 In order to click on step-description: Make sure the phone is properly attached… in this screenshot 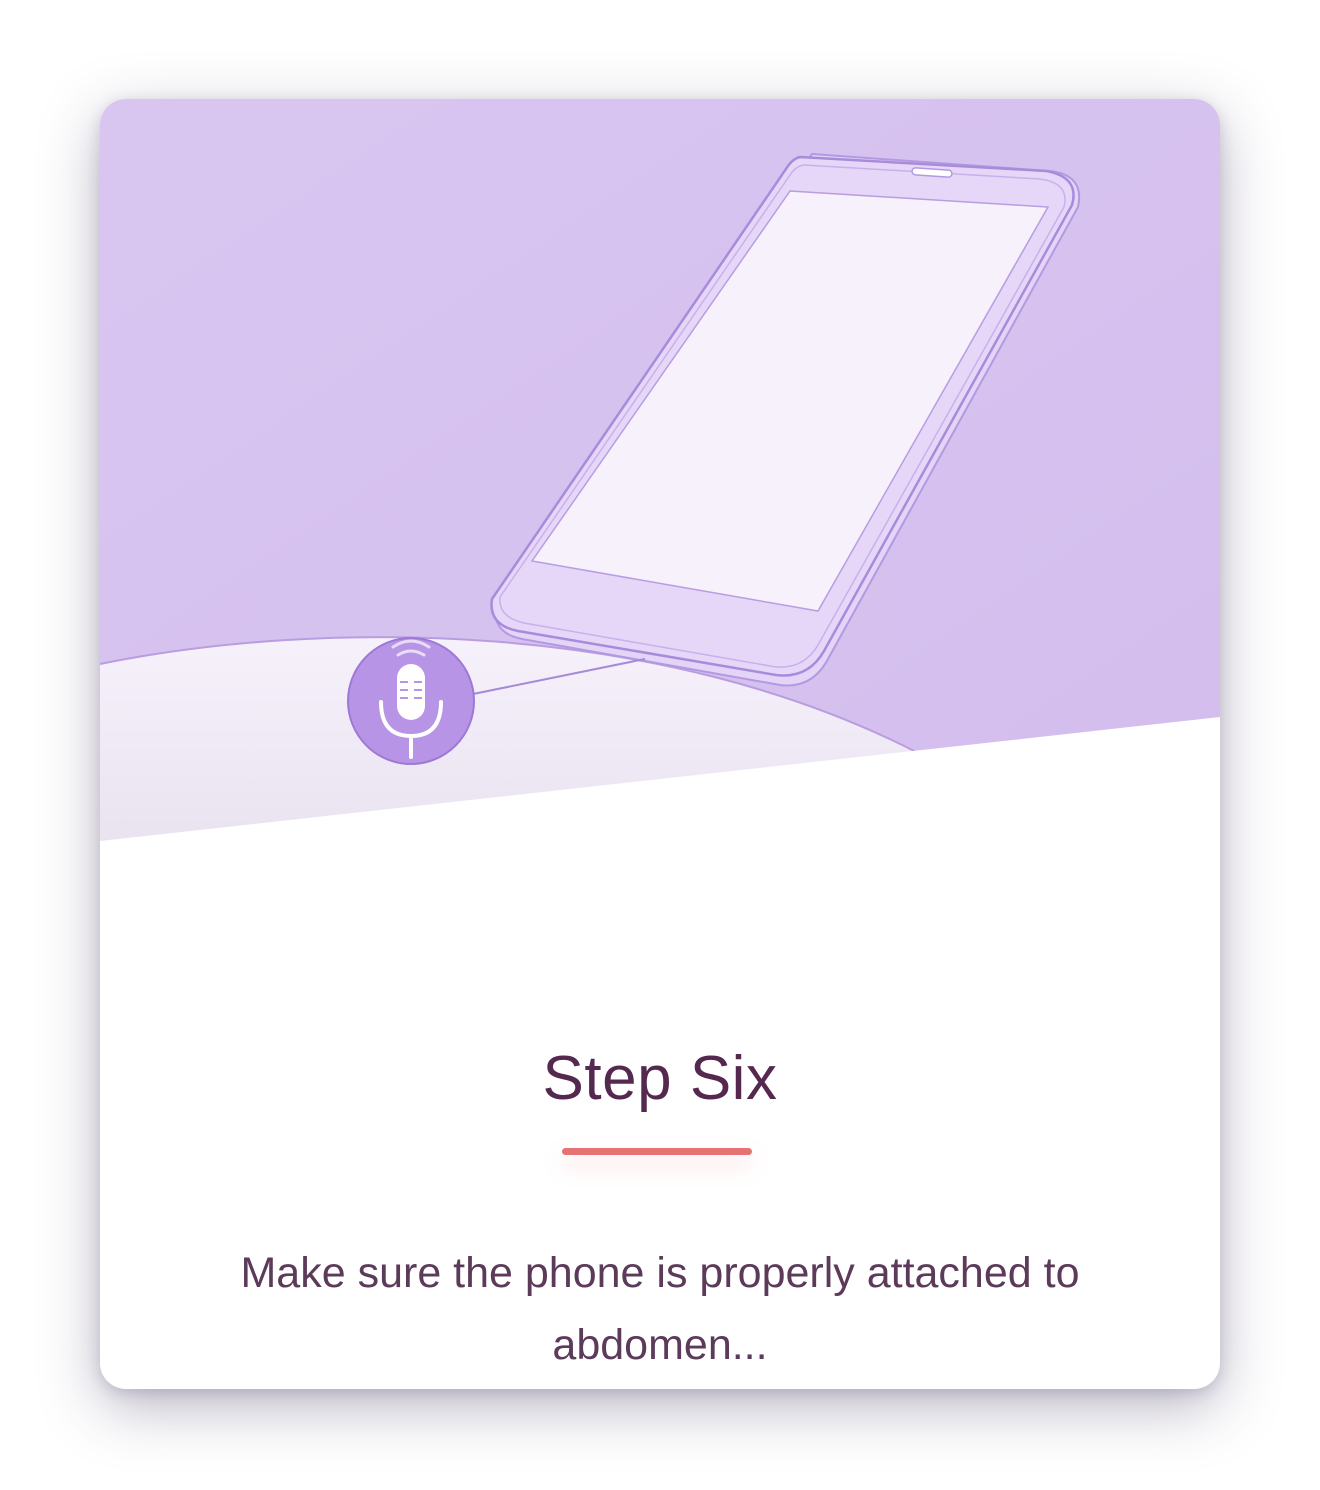, I will do `click(660, 1309)`.